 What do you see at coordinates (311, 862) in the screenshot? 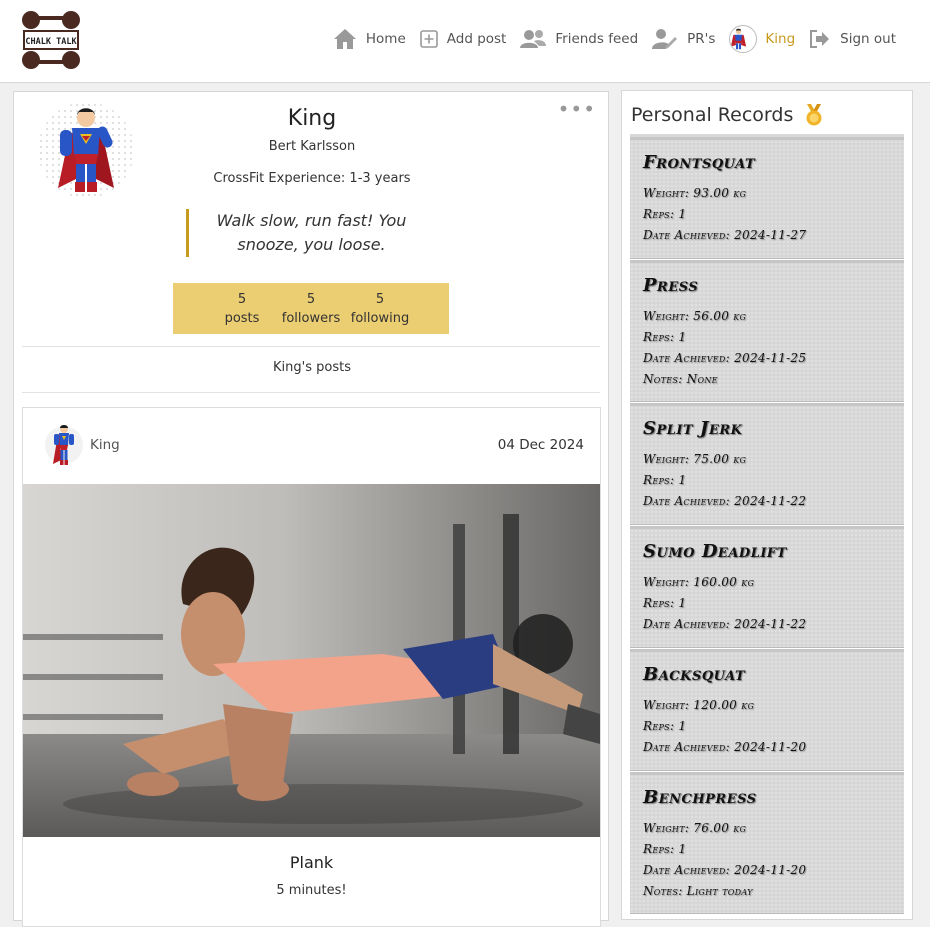
I see `post-title: Plank` at bounding box center [311, 862].